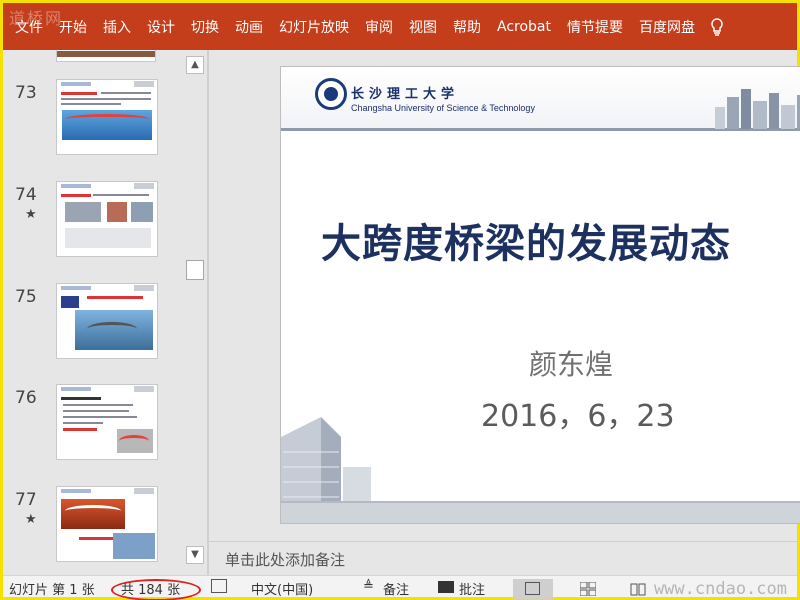 This screenshot has width=800, height=600. I want to click on thumbnail-row: 74 ★, so click(93, 223).